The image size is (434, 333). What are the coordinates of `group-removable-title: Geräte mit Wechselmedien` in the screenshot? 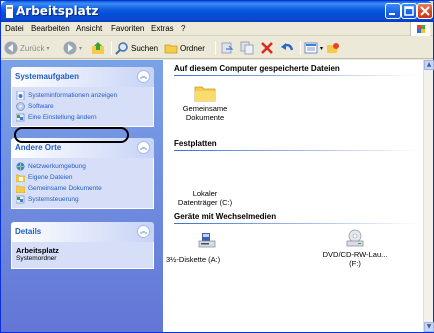 It's located at (225, 216).